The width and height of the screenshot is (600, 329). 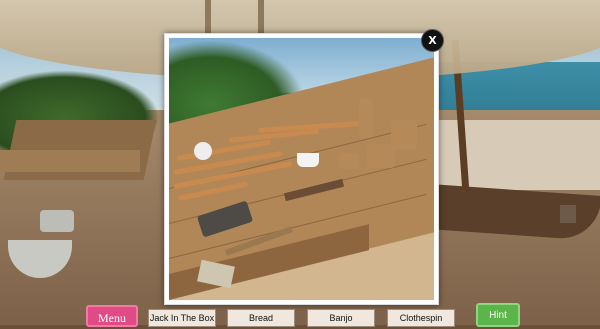 I want to click on background-jar, so click(x=57, y=221).